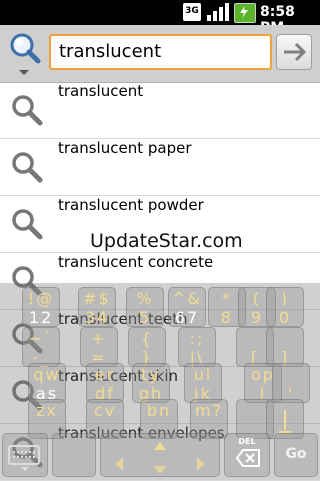  I want to click on direction-arrows-icon, so click(160, 458).